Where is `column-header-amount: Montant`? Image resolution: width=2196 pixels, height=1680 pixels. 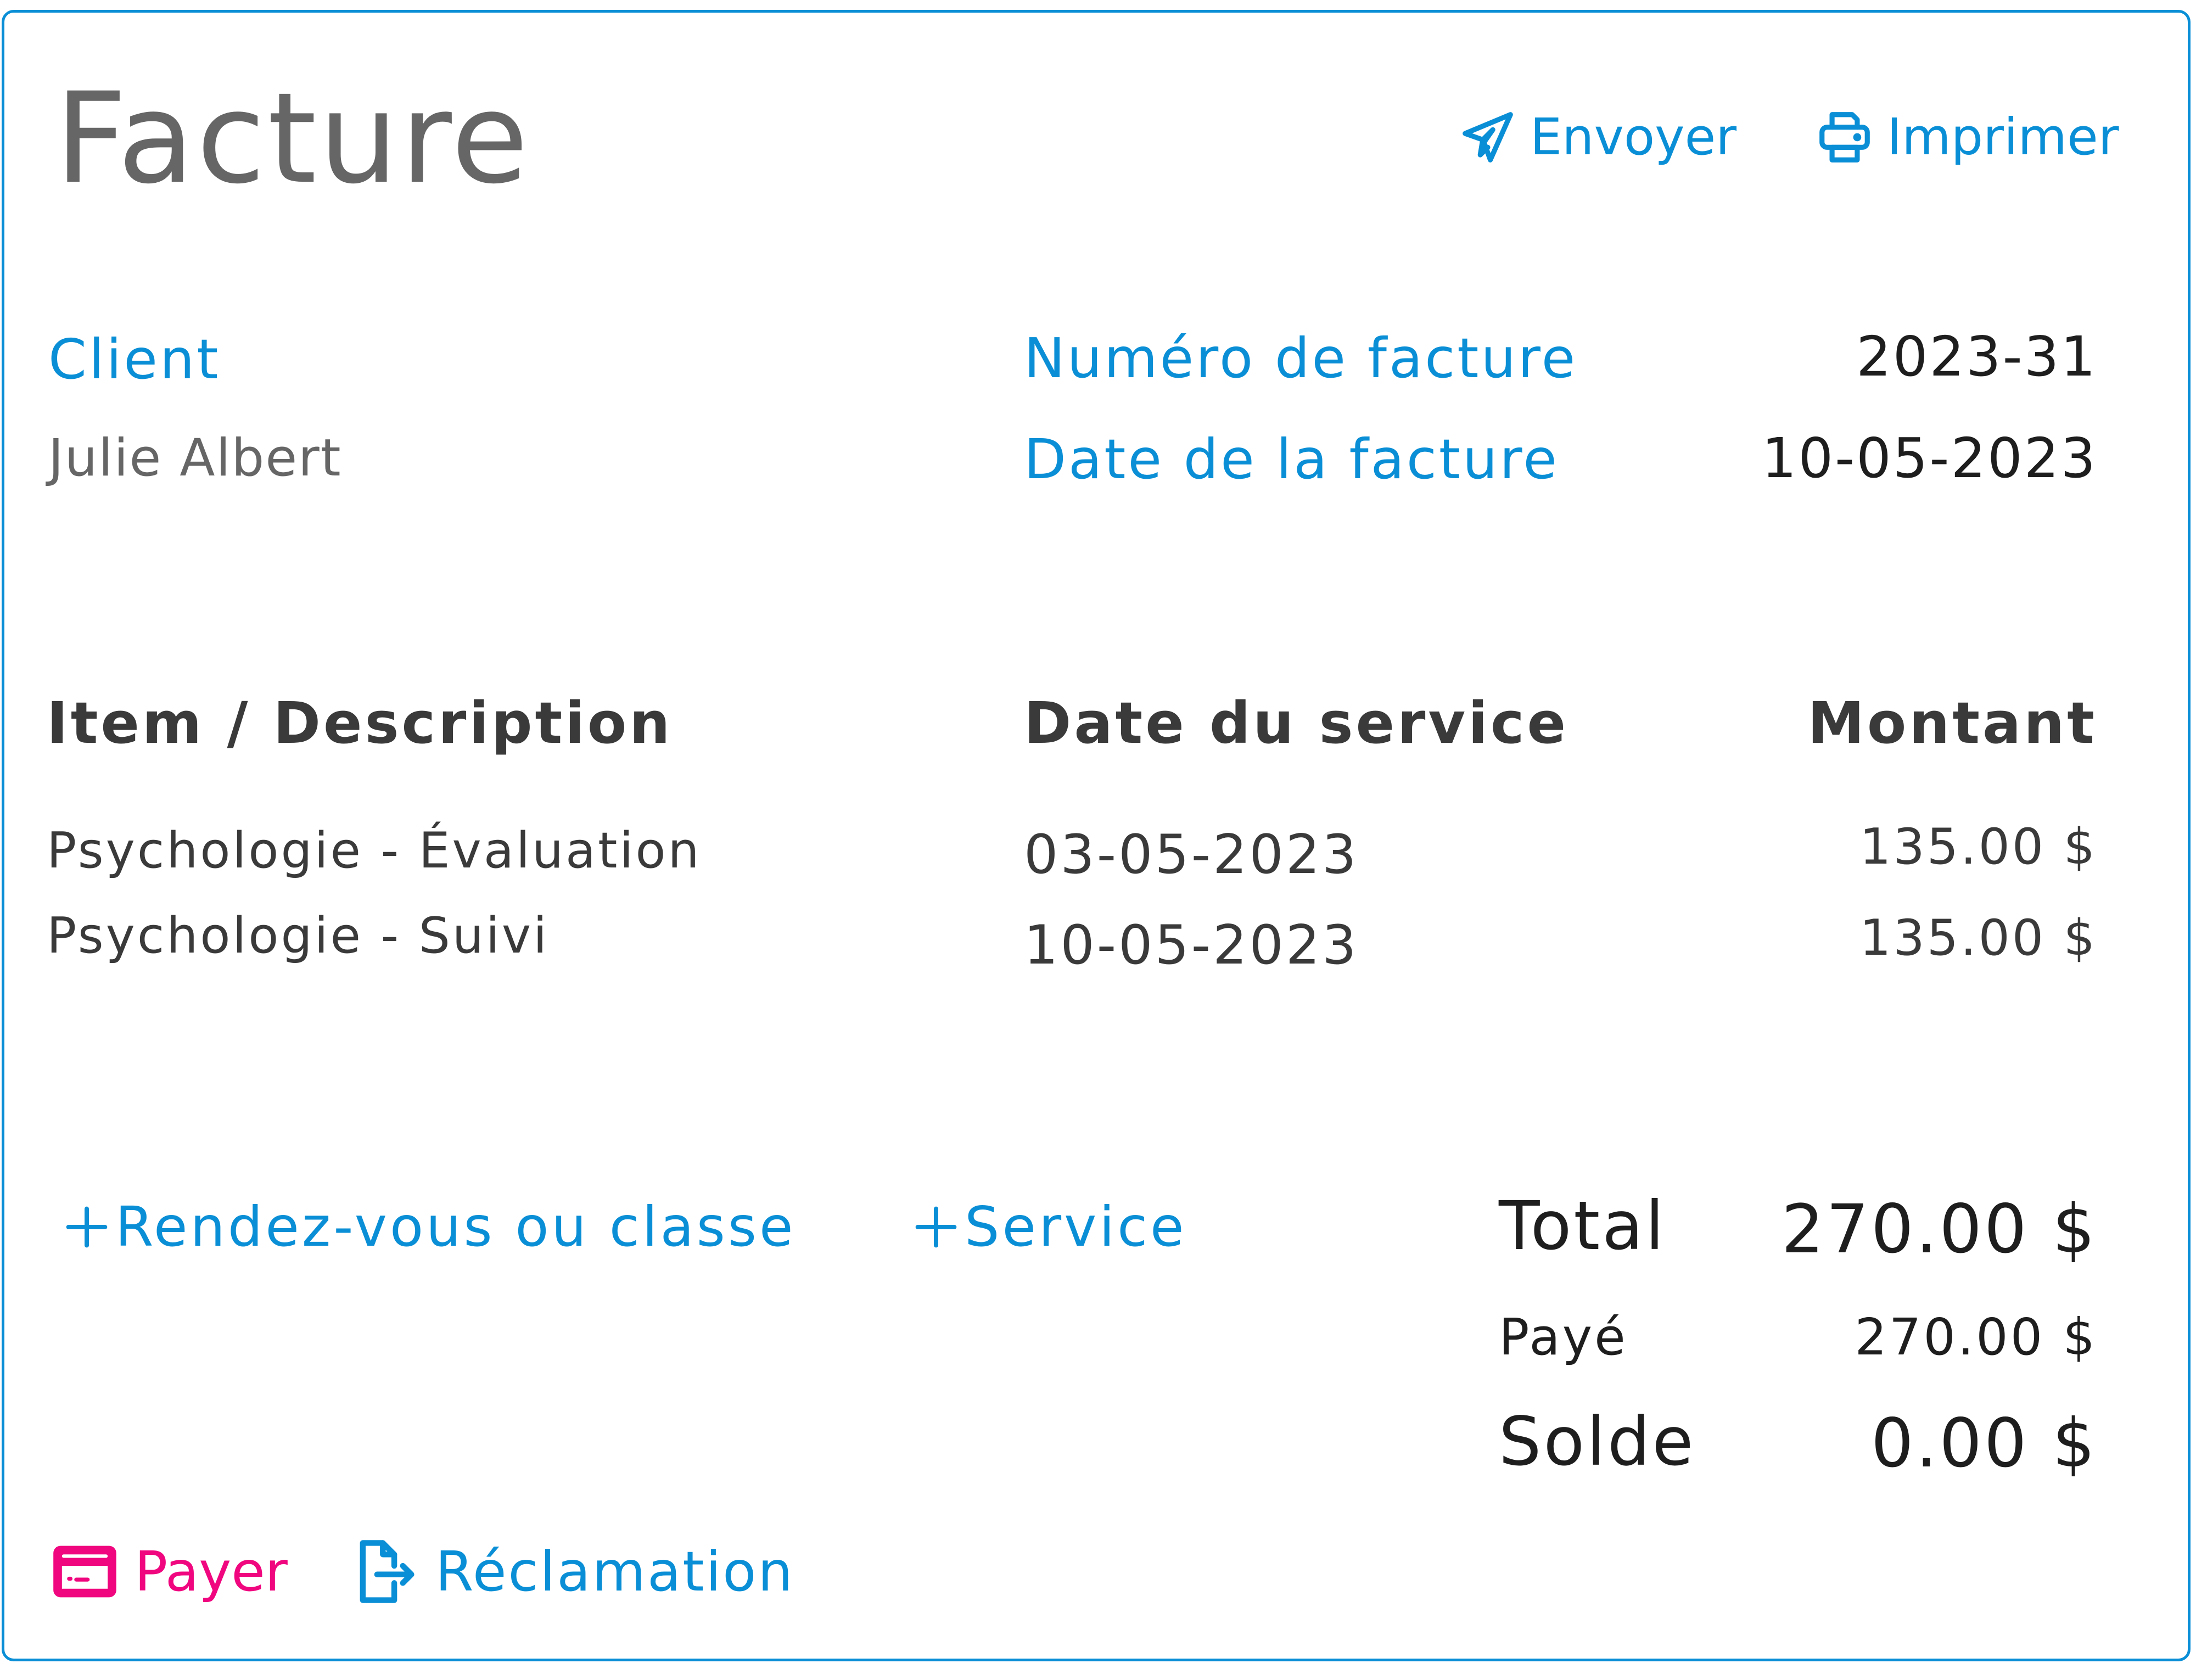
column-header-amount: Montant is located at coordinates (1952, 723).